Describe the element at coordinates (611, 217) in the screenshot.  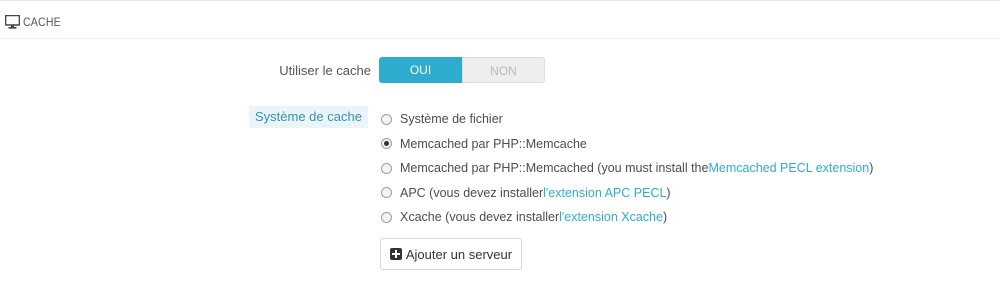
I see `xcache-link: l'extension Xcache` at that location.